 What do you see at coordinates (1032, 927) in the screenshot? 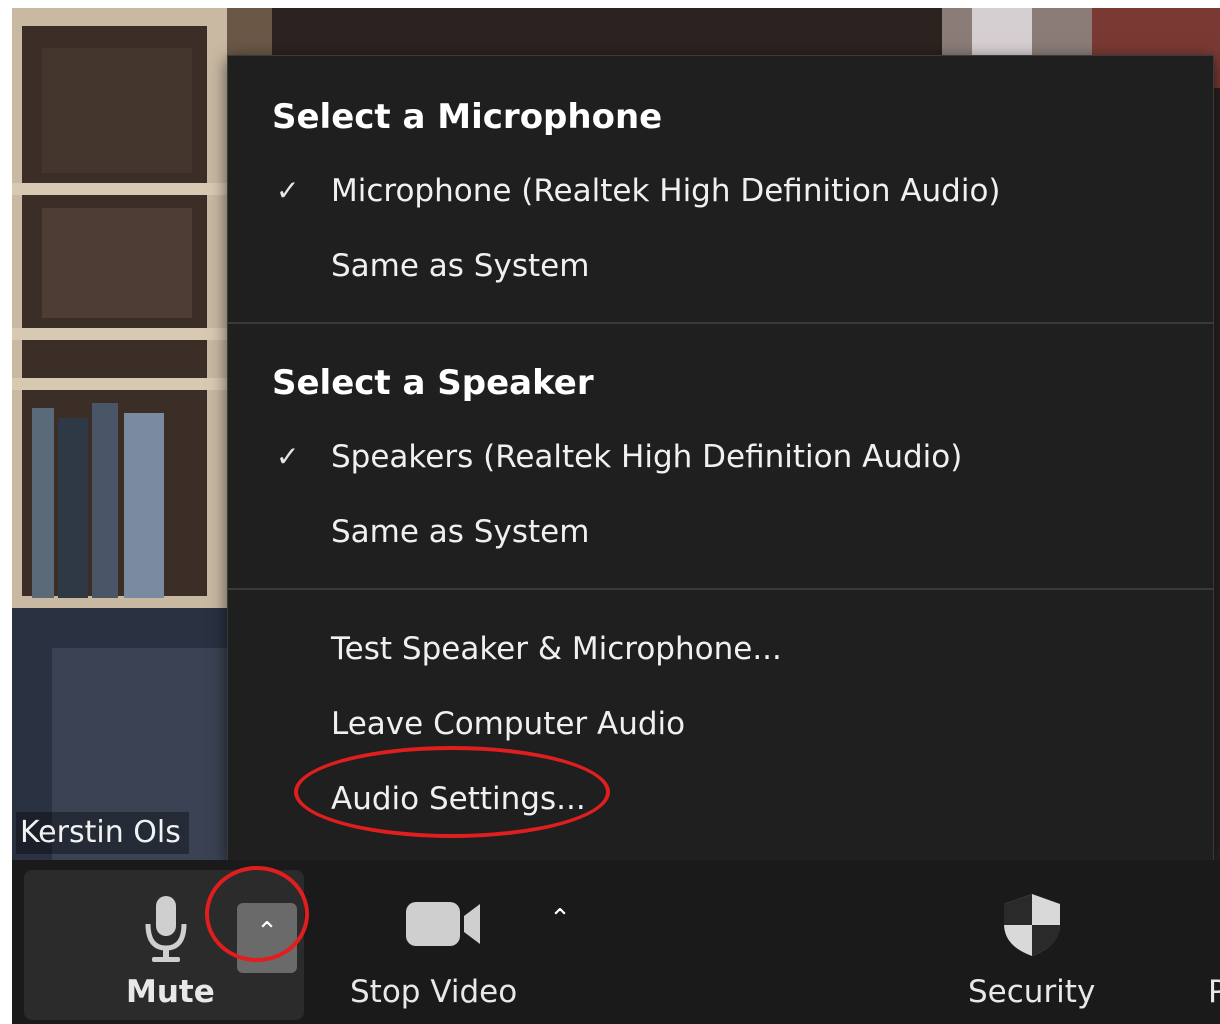
I see `shield-icon` at bounding box center [1032, 927].